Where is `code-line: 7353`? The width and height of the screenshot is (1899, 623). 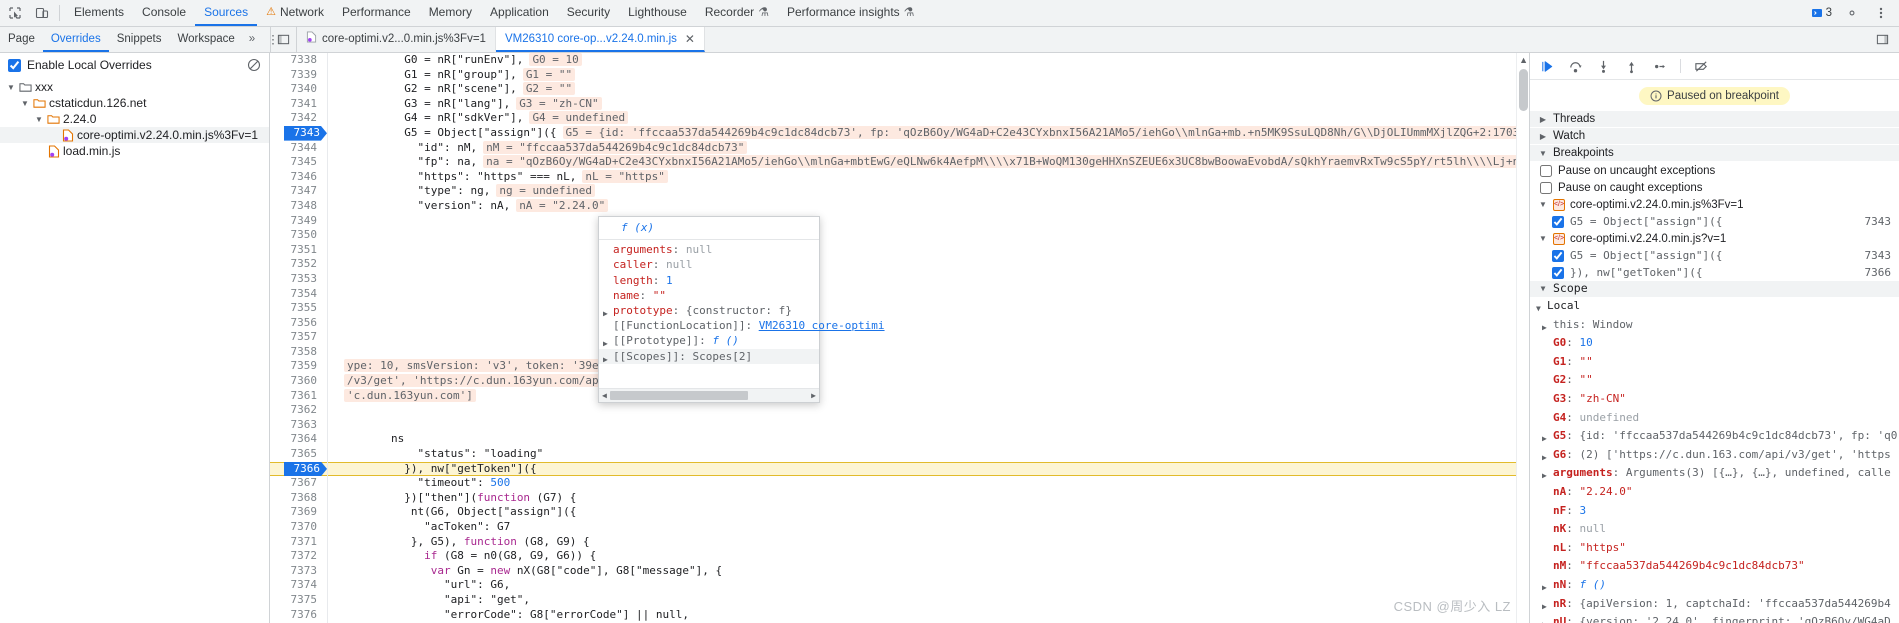
code-line: 7353 is located at coordinates (899, 279).